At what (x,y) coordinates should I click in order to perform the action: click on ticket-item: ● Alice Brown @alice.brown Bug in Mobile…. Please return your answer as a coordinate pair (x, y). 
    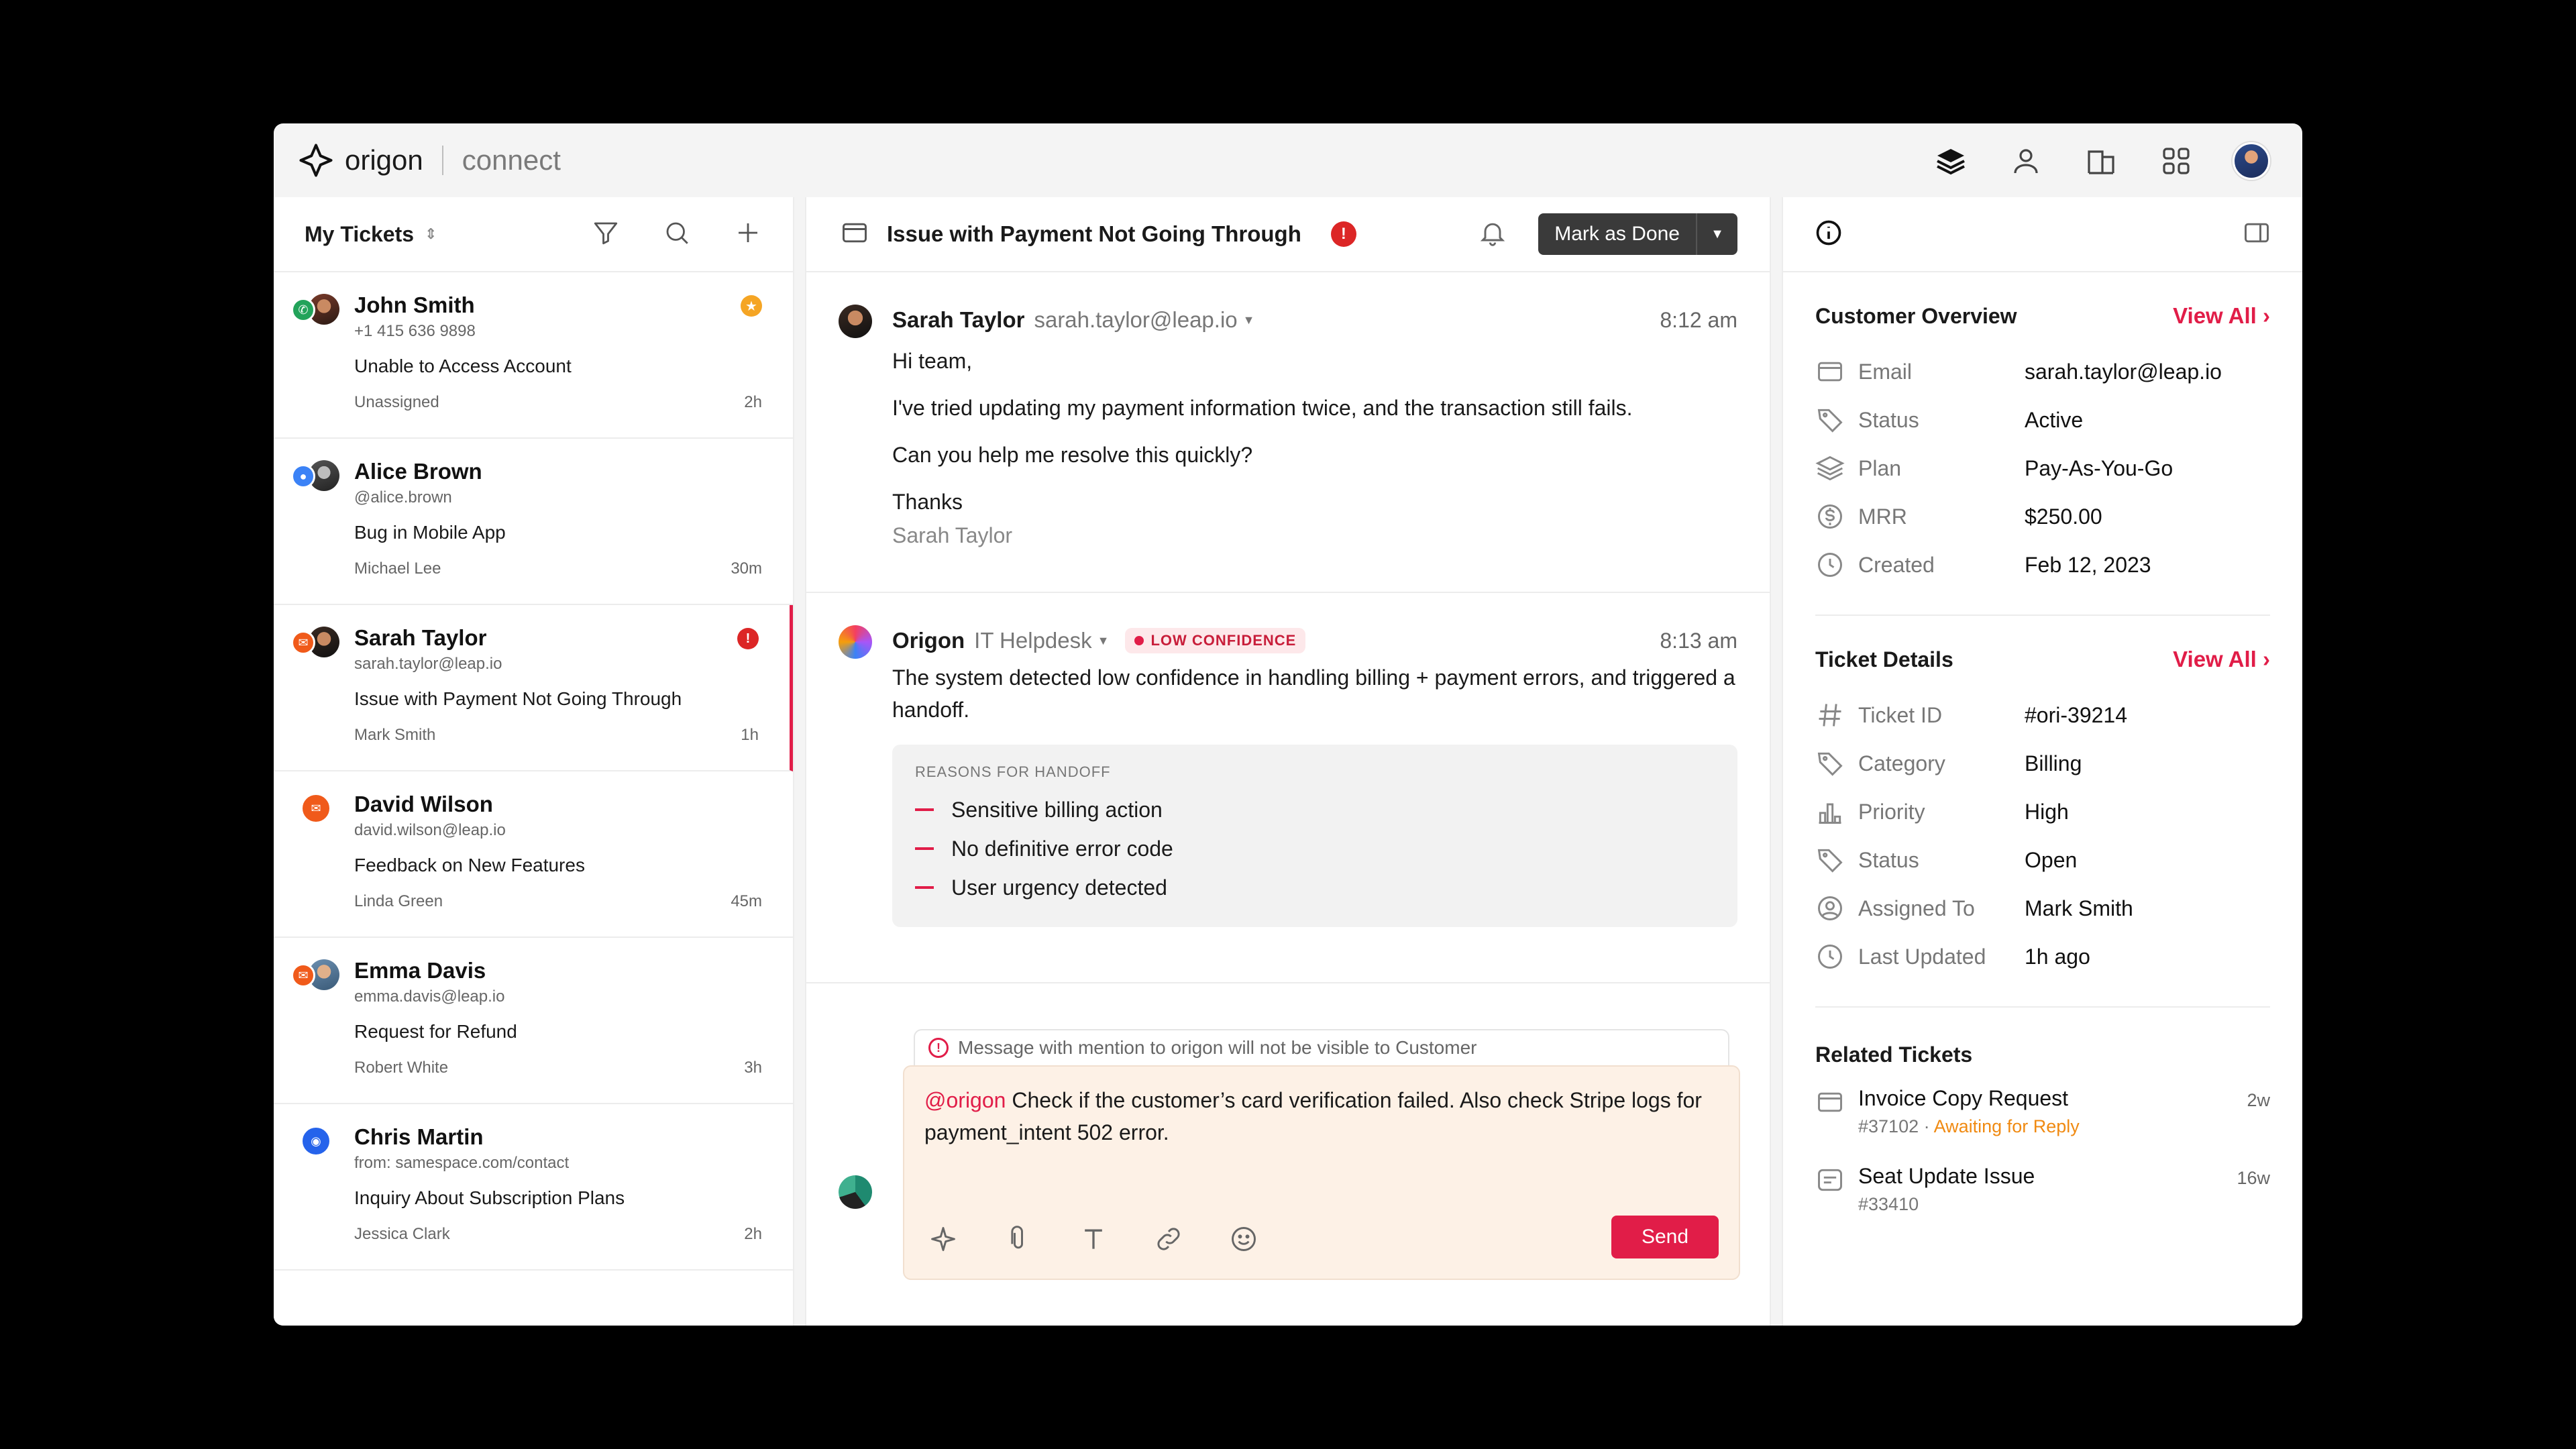
    Looking at the image, I should click on (533, 522).